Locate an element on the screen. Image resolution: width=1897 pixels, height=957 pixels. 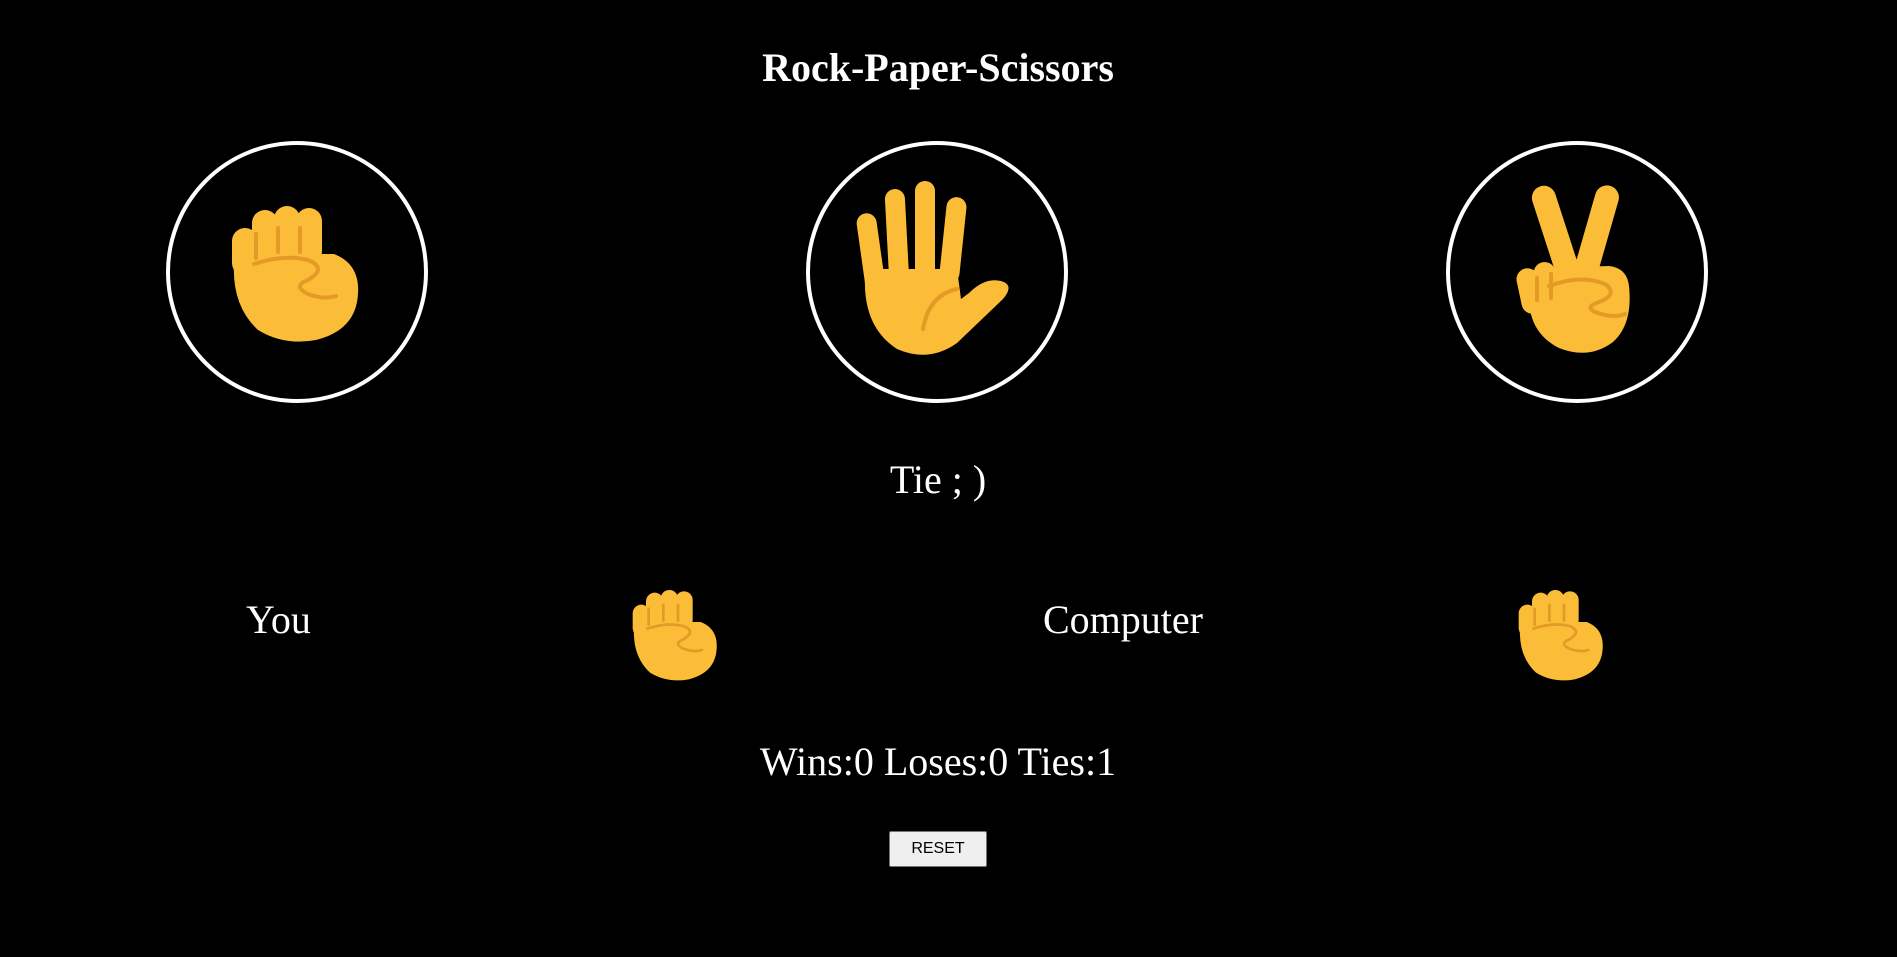
paper-choice-button is located at coordinates (937, 272).